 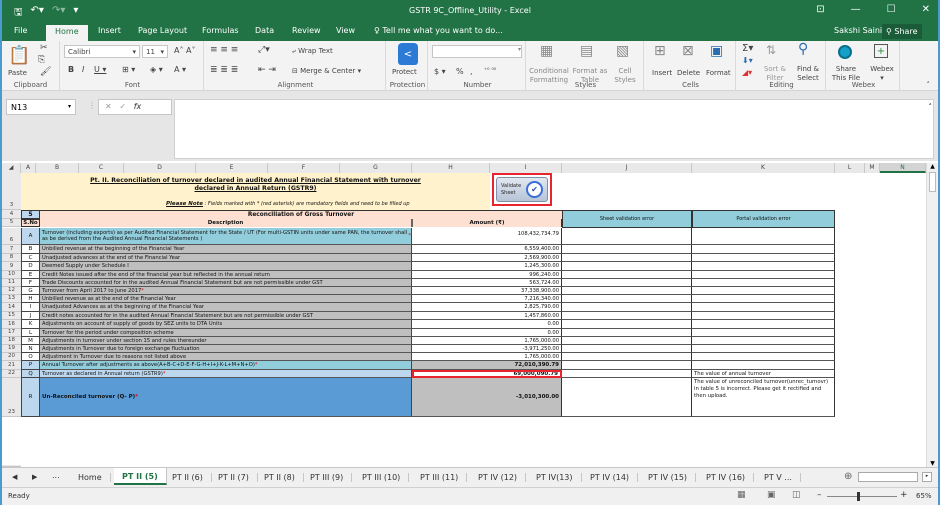 What do you see at coordinates (487, 365) in the screenshot?
I see `amount-cell: 72,010,390.79` at bounding box center [487, 365].